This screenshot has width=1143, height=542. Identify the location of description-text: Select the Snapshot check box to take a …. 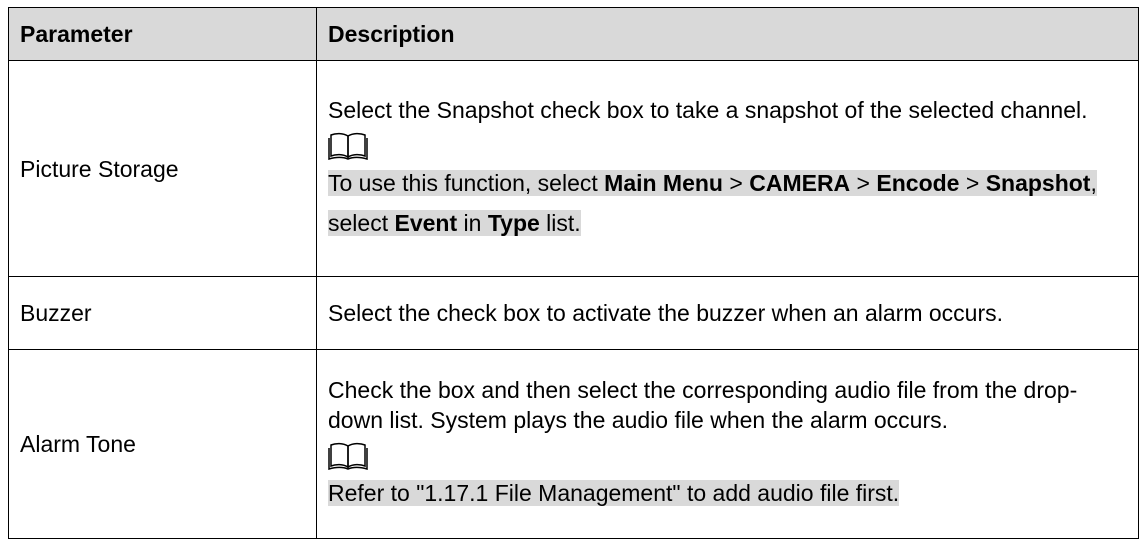
(708, 109).